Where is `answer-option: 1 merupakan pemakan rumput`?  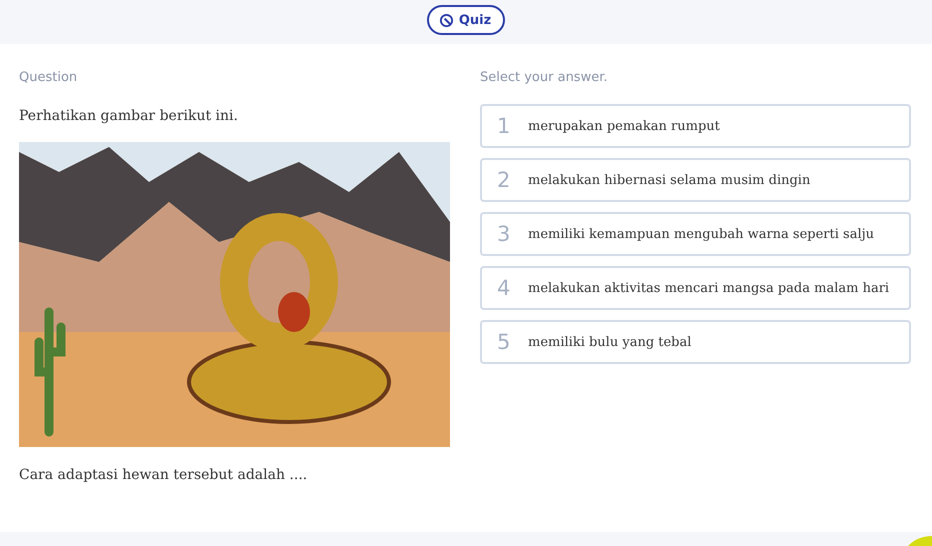 answer-option: 1 merupakan pemakan rumput is located at coordinates (695, 126).